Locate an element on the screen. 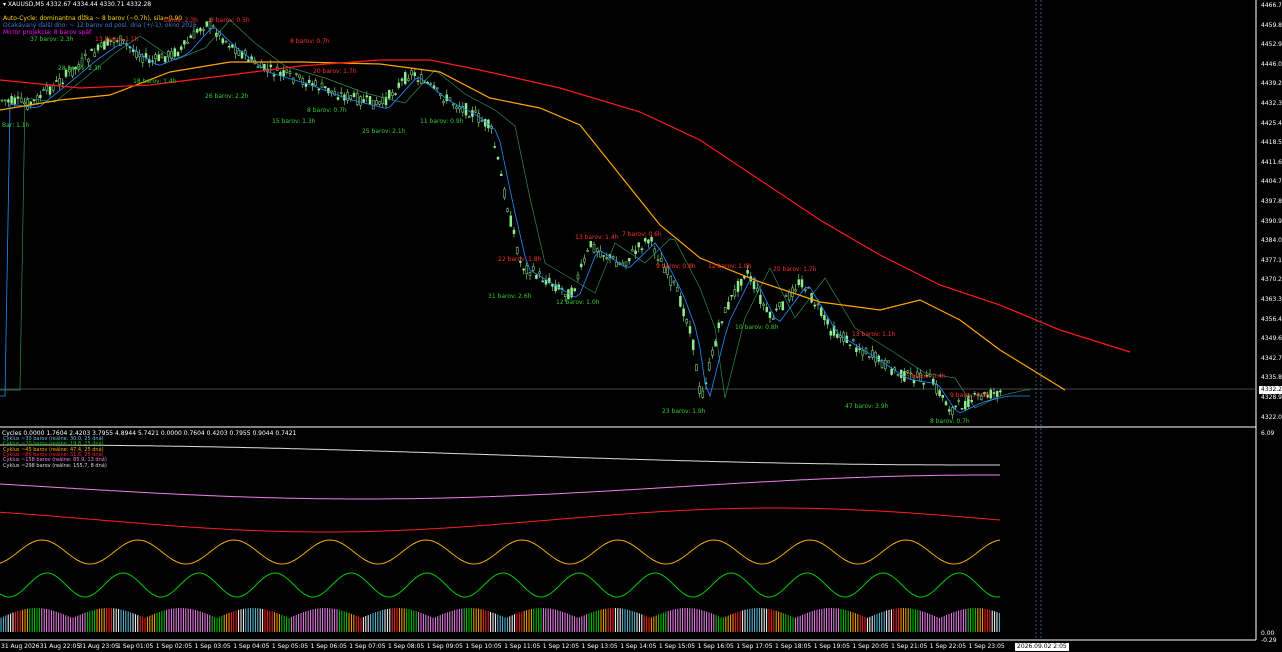 The width and height of the screenshot is (1282, 652). top-annotation: 12 barov: 1.0h is located at coordinates (730, 266).